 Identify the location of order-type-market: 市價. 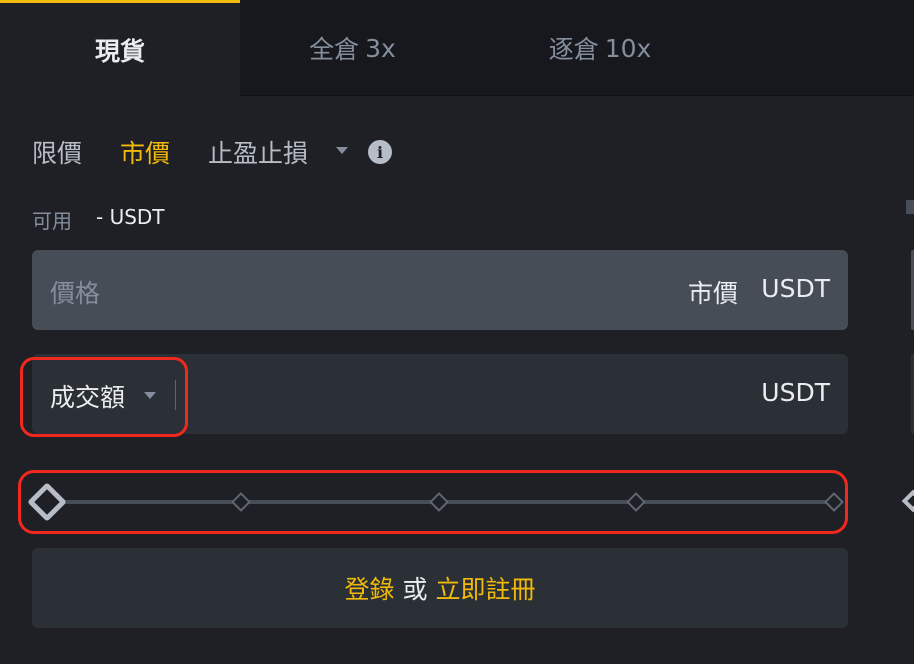
(145, 152).